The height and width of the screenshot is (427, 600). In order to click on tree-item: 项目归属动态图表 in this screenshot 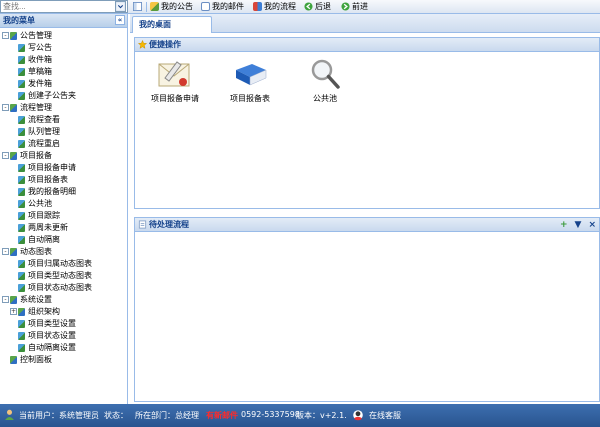, I will do `click(55, 263)`.